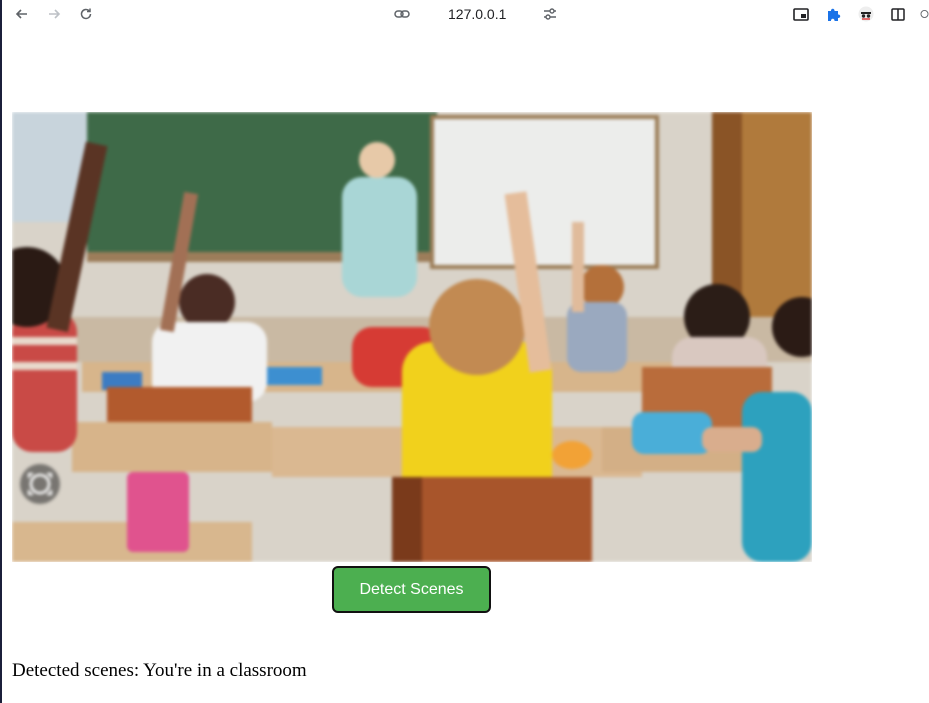  What do you see at coordinates (159, 670) in the screenshot?
I see `detection-result-text: Detected scenes: You're in a classroom` at bounding box center [159, 670].